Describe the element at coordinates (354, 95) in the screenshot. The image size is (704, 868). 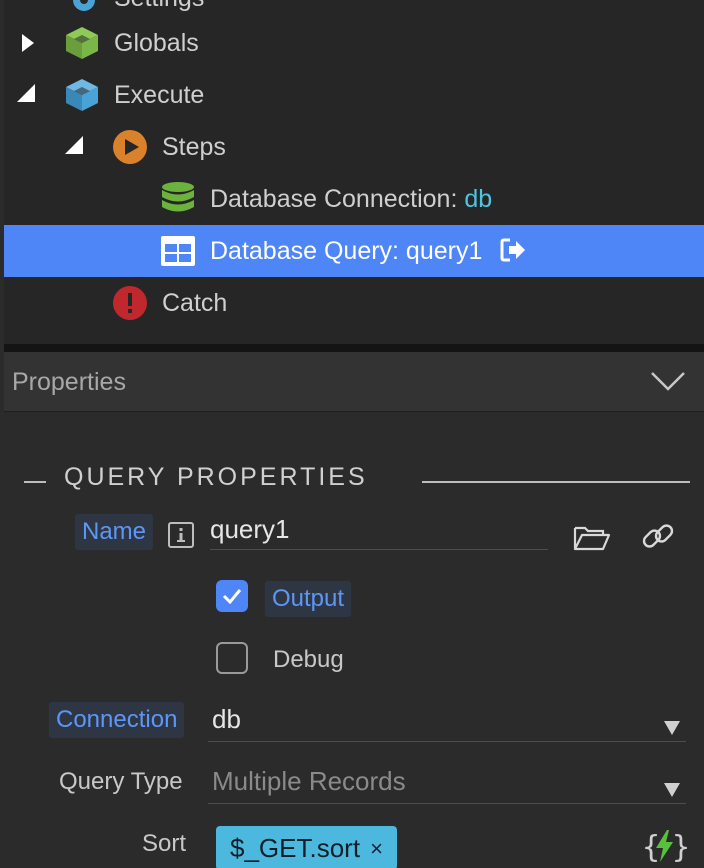
I see `tree-item-execute: Execute` at that location.